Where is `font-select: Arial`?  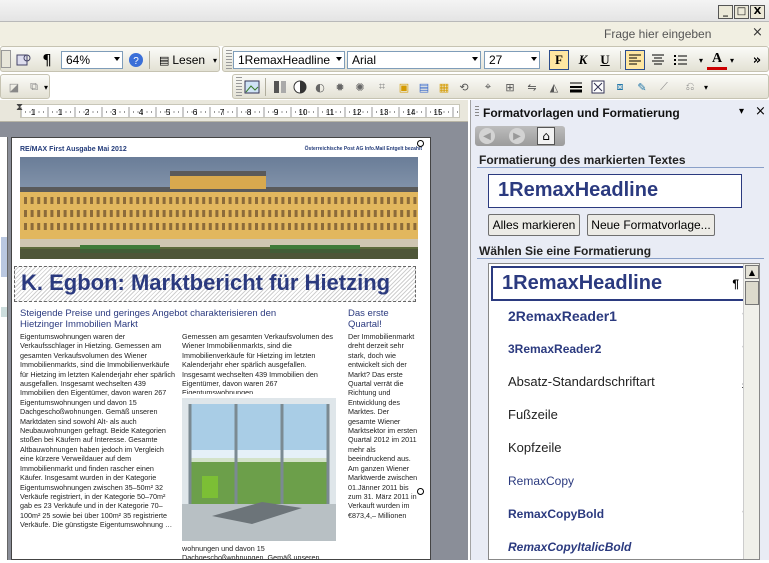
font-select: Arial is located at coordinates (414, 60).